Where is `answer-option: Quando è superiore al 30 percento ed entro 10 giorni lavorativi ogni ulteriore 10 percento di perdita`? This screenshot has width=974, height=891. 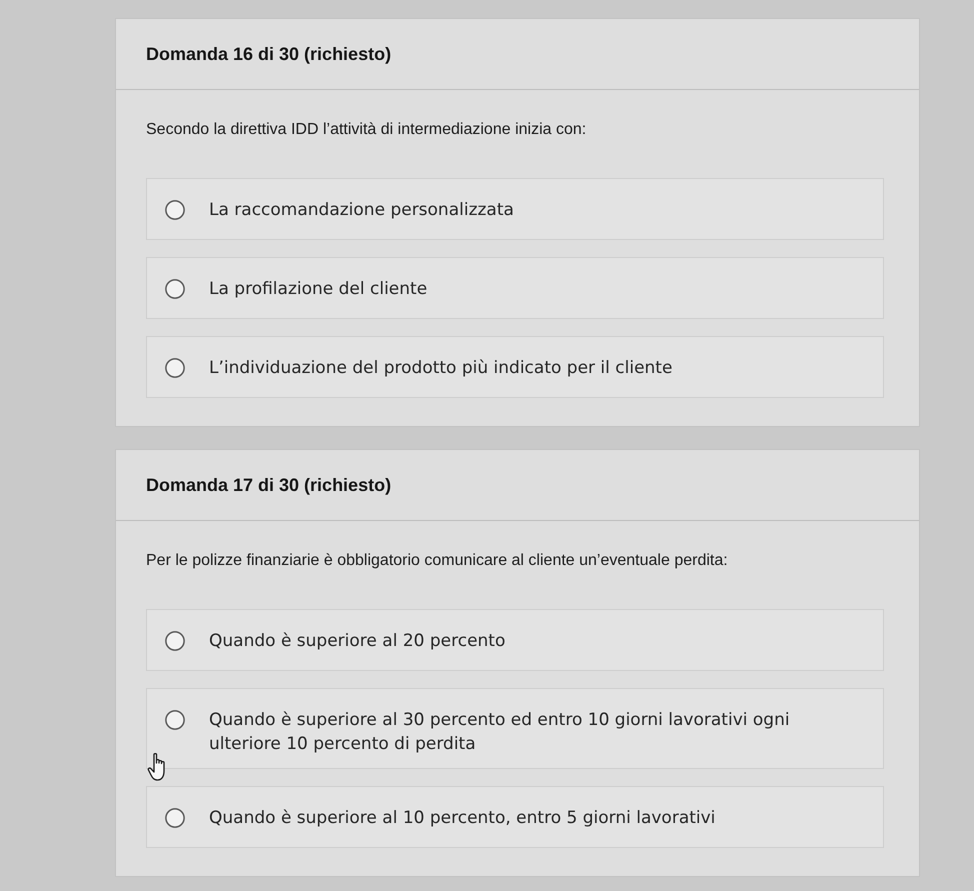
answer-option: Quando è superiore al 30 percento ed entro 10 giorni lavorativi ogni ulteriore 10 percento di perdita is located at coordinates (515, 728).